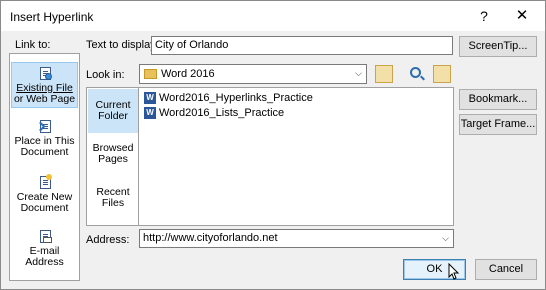 This screenshot has width=546, height=290. Describe the element at coordinates (44, 262) in the screenshot. I see `email-address-label-2: Address` at that location.